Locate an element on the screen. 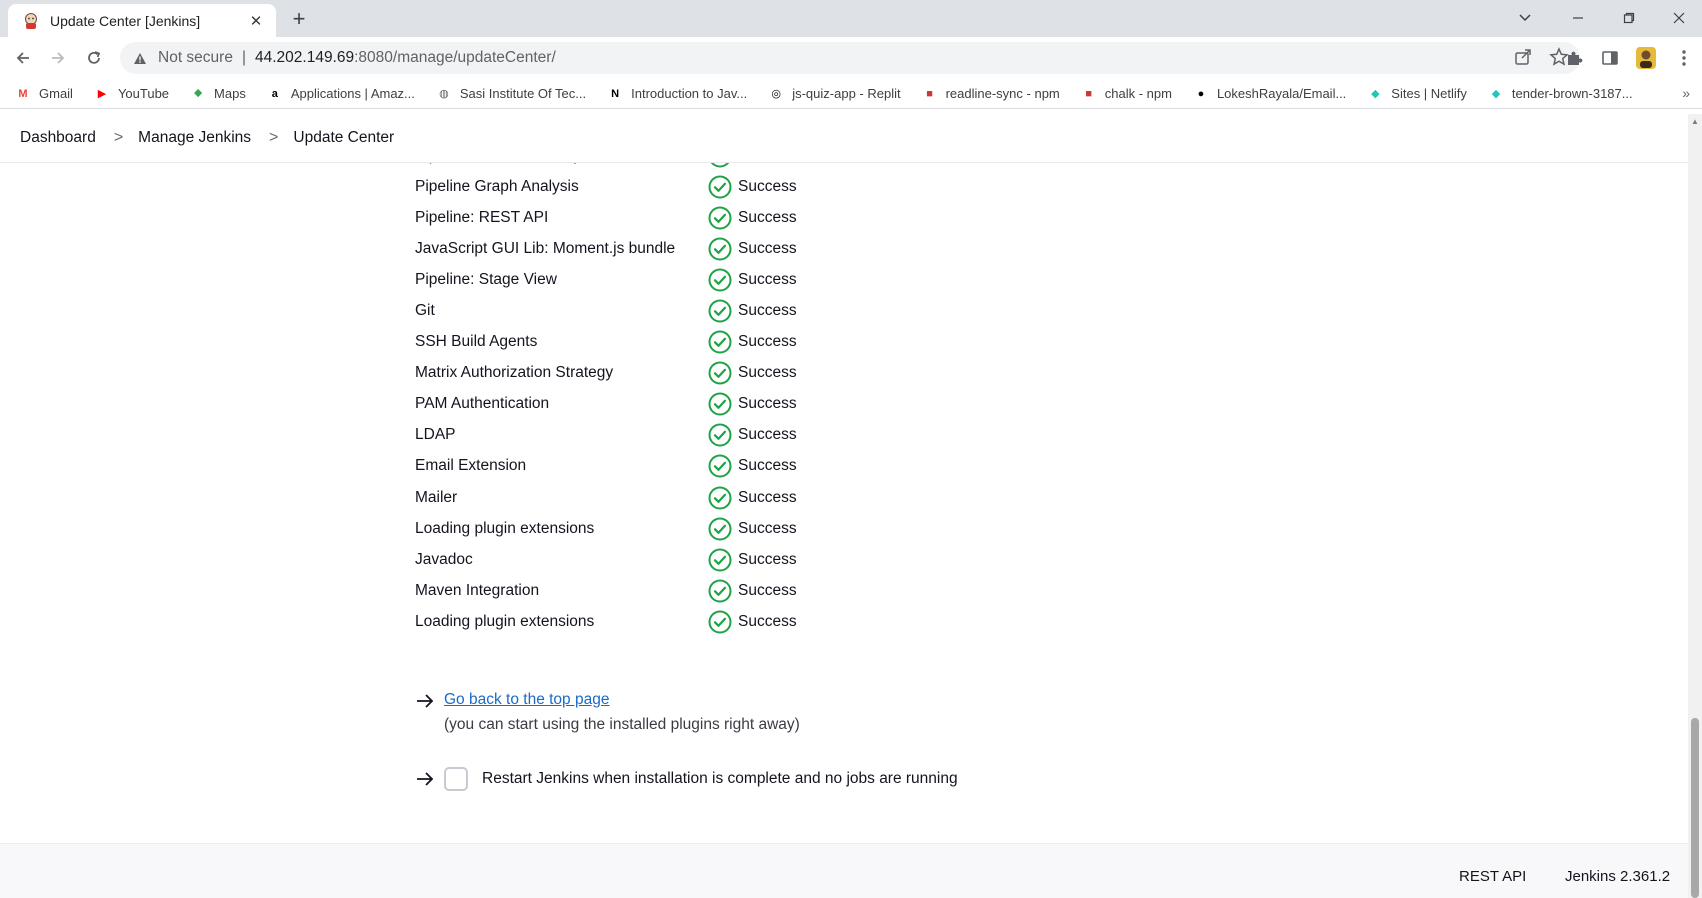  plugin-row: Javadoc Success is located at coordinates (606, 559).